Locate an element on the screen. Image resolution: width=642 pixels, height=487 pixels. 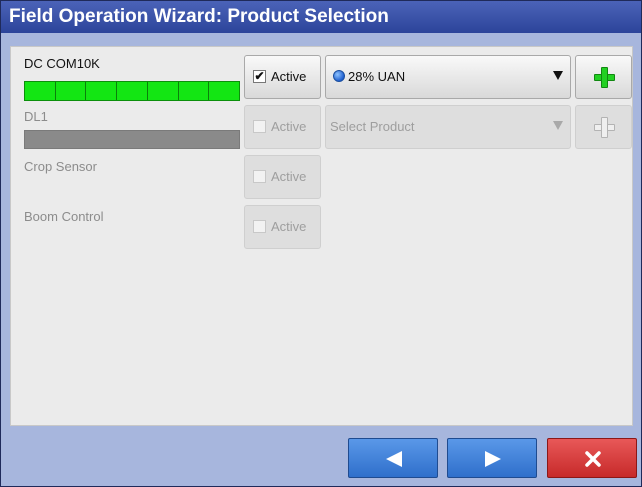
right-arrow-icon is located at coordinates (493, 459).